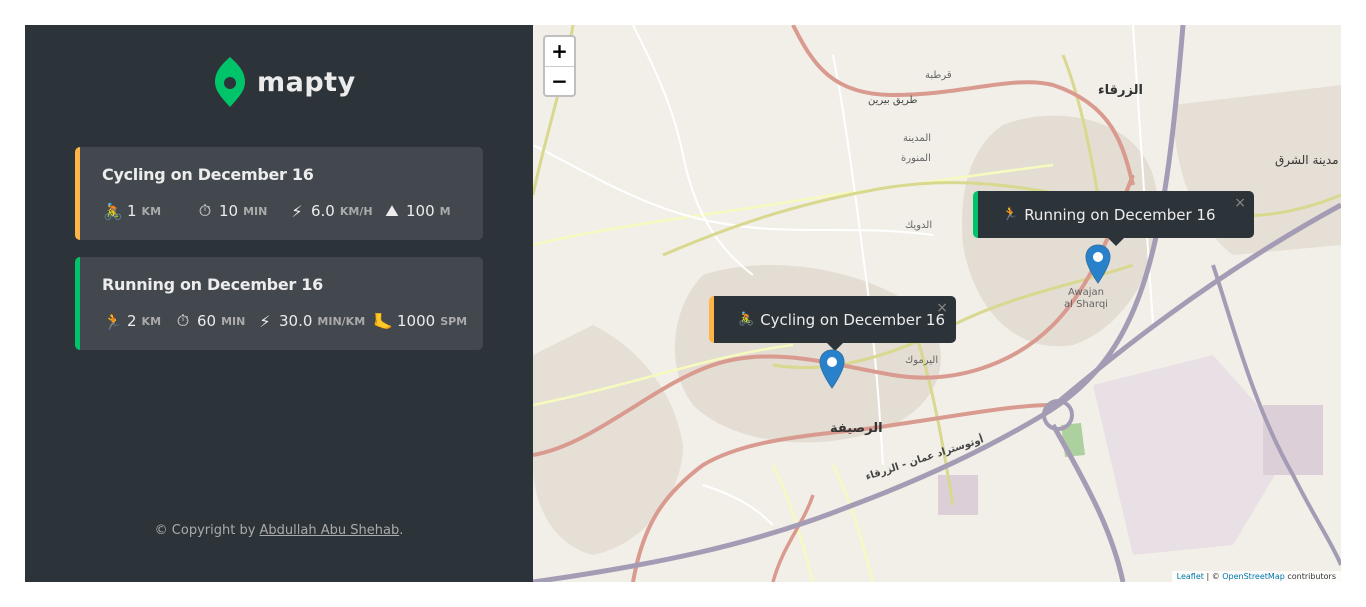 The image size is (1366, 607). What do you see at coordinates (392, 210) in the screenshot?
I see `mountain-icon: ⛰` at bounding box center [392, 210].